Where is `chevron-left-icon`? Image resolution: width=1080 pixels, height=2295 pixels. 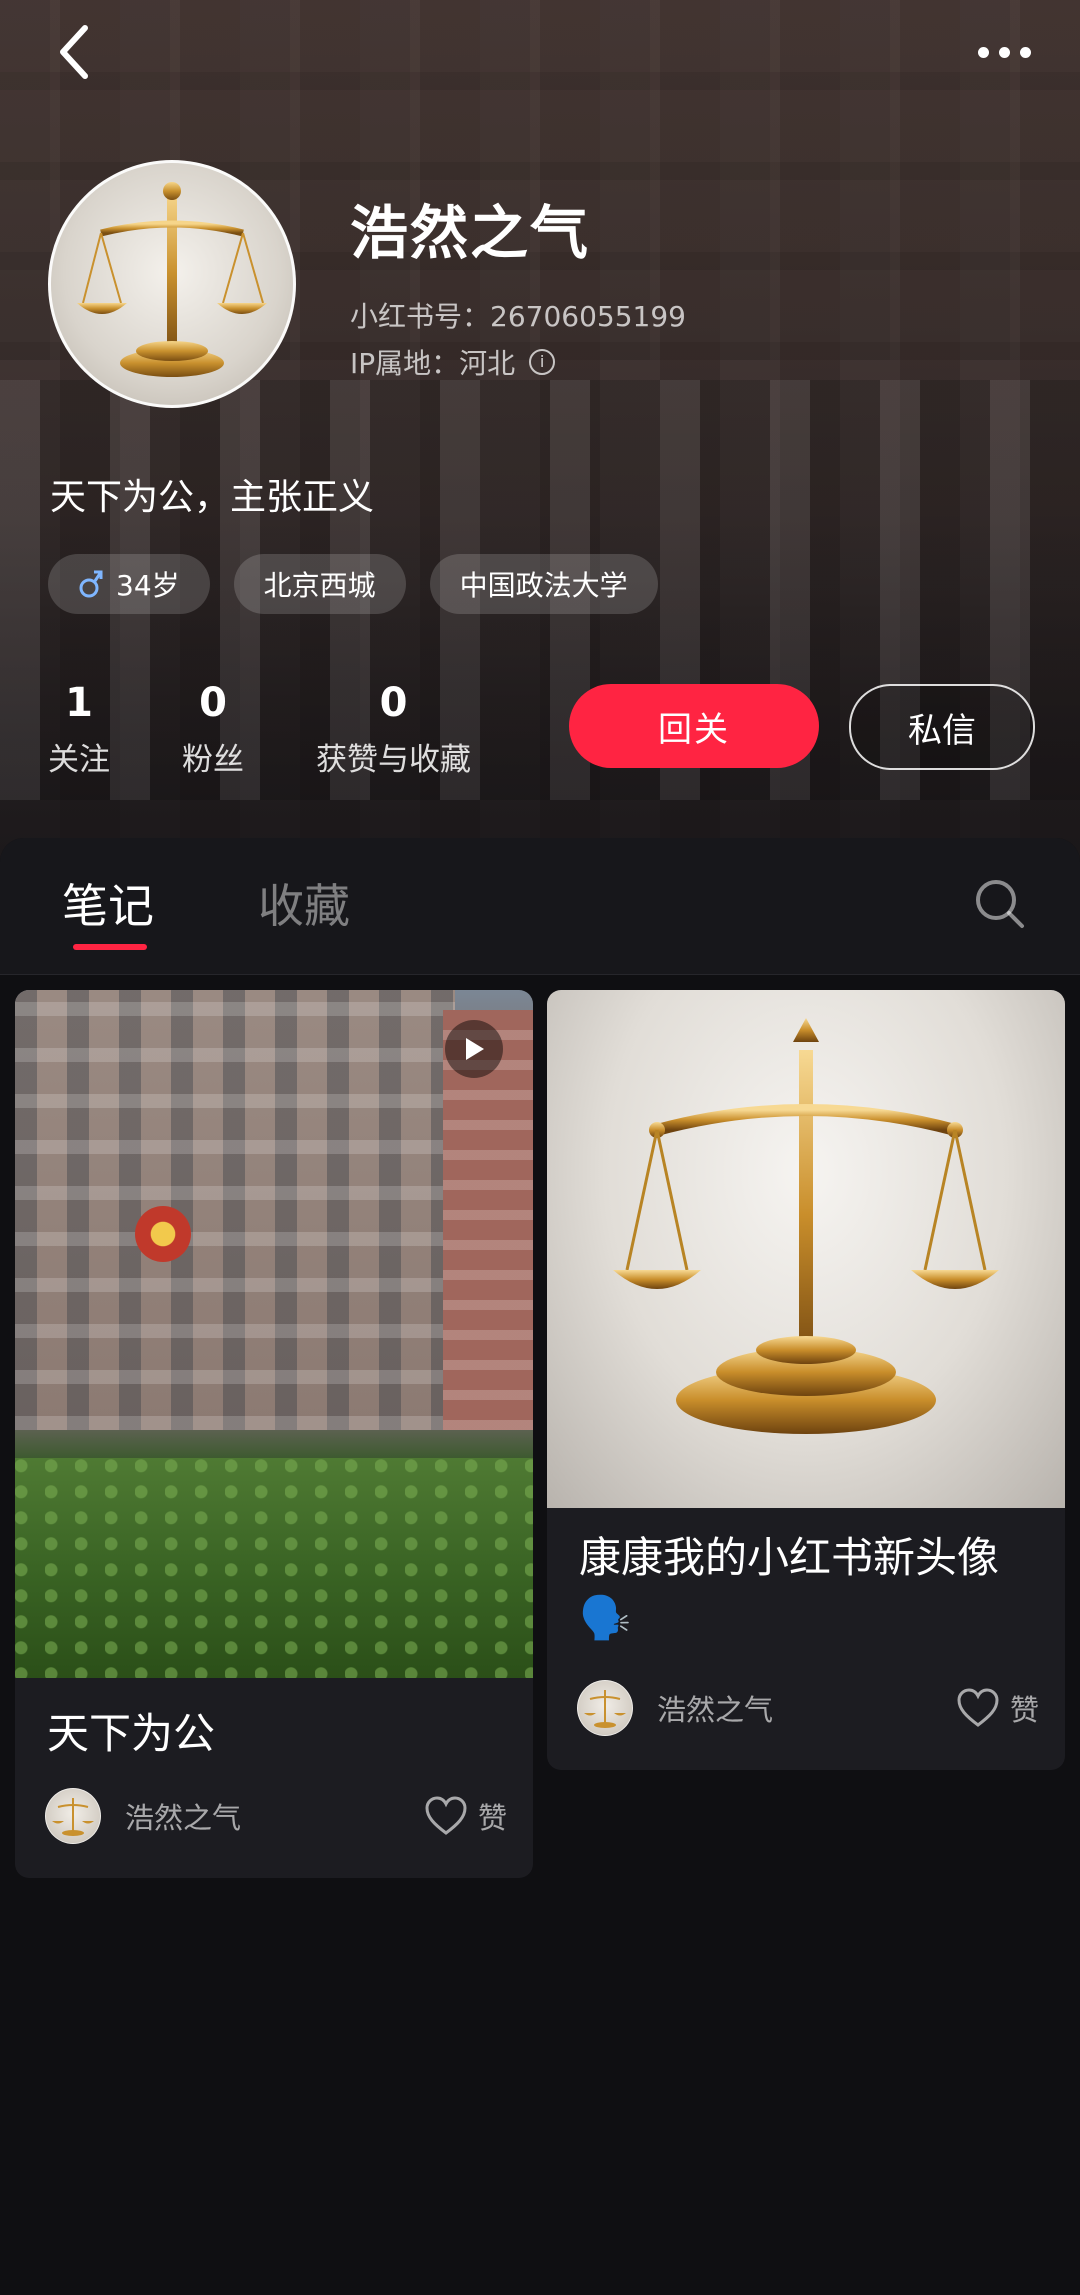
chevron-left-icon is located at coordinates (74, 52).